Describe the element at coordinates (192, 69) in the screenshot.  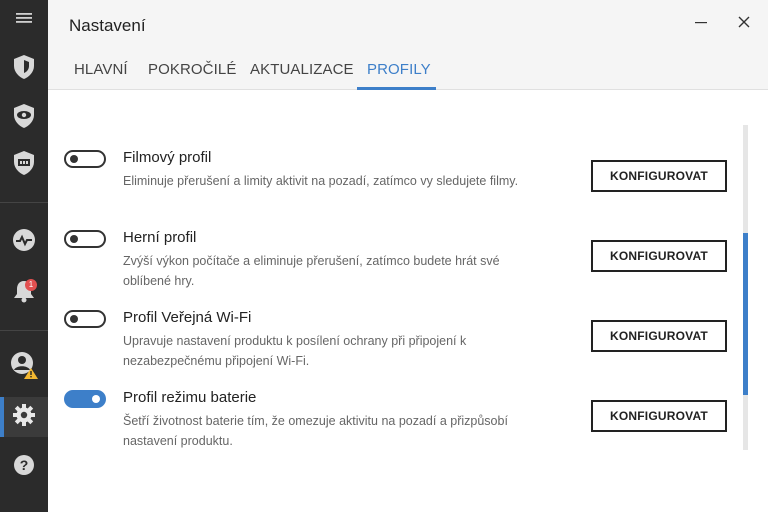
I see `tab-advanced: POKROČILÉ` at that location.